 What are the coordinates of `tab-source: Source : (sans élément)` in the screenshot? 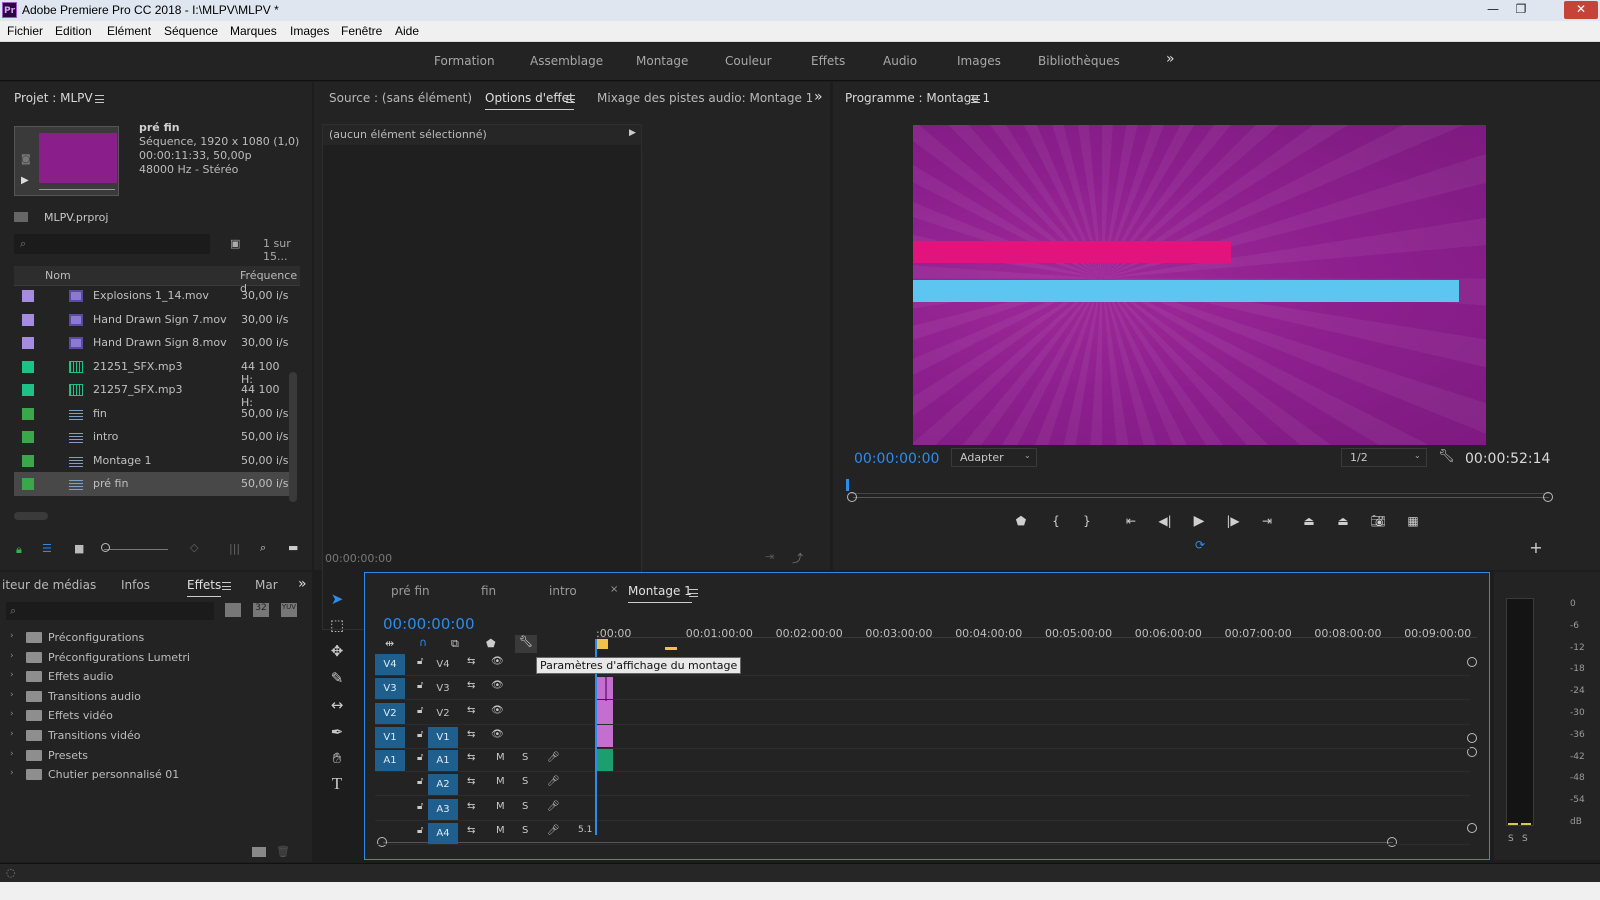 It's located at (400, 98).